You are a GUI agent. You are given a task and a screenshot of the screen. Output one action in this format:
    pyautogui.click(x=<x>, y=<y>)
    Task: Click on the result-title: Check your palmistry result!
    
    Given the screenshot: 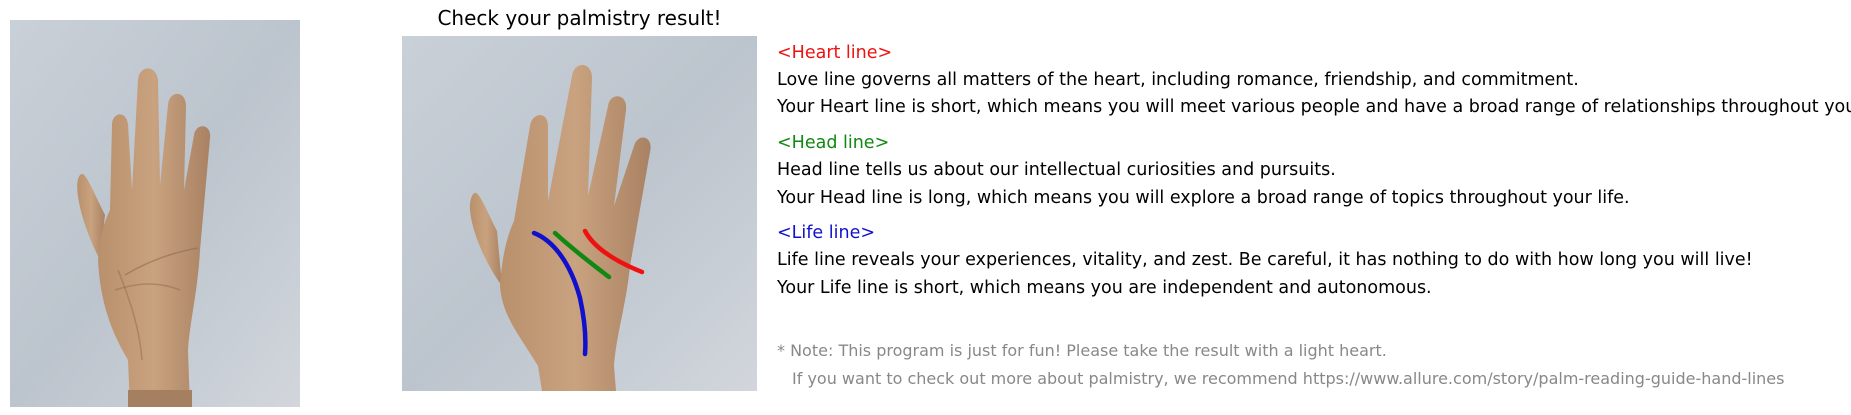 What is the action you would take?
    pyautogui.click(x=579, y=18)
    